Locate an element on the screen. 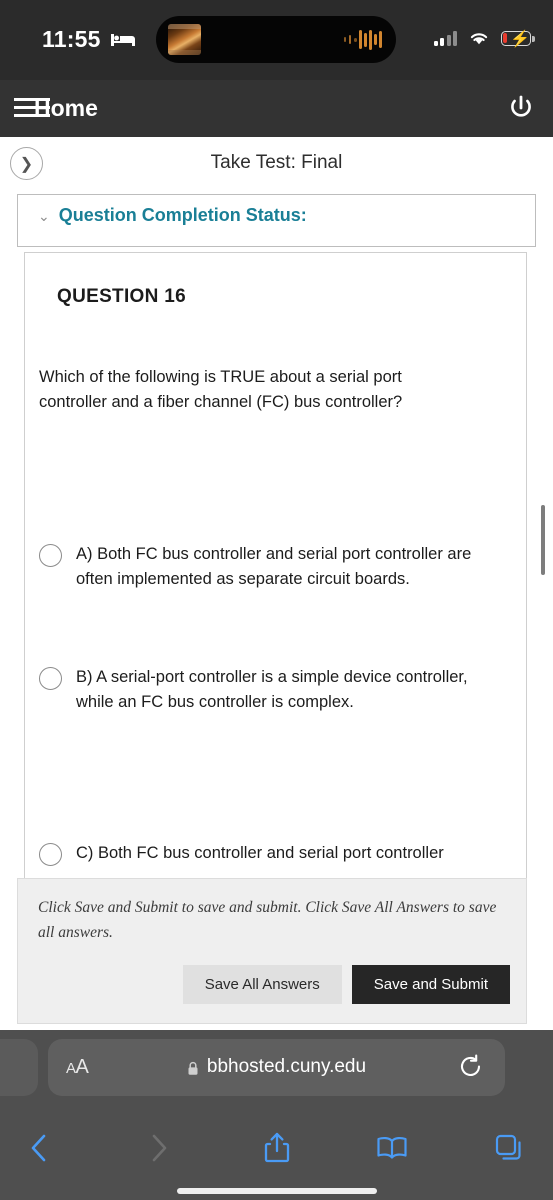 The width and height of the screenshot is (553, 1200). sleep-focus-bed-icon is located at coordinates (123, 40).